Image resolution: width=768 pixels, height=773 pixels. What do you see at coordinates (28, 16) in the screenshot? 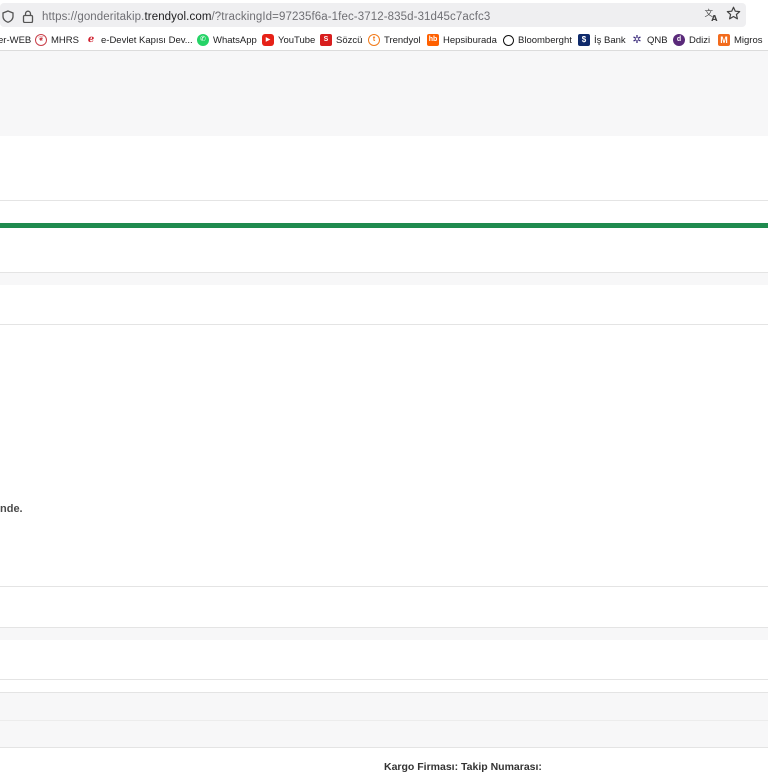
I see `lock-icon` at bounding box center [28, 16].